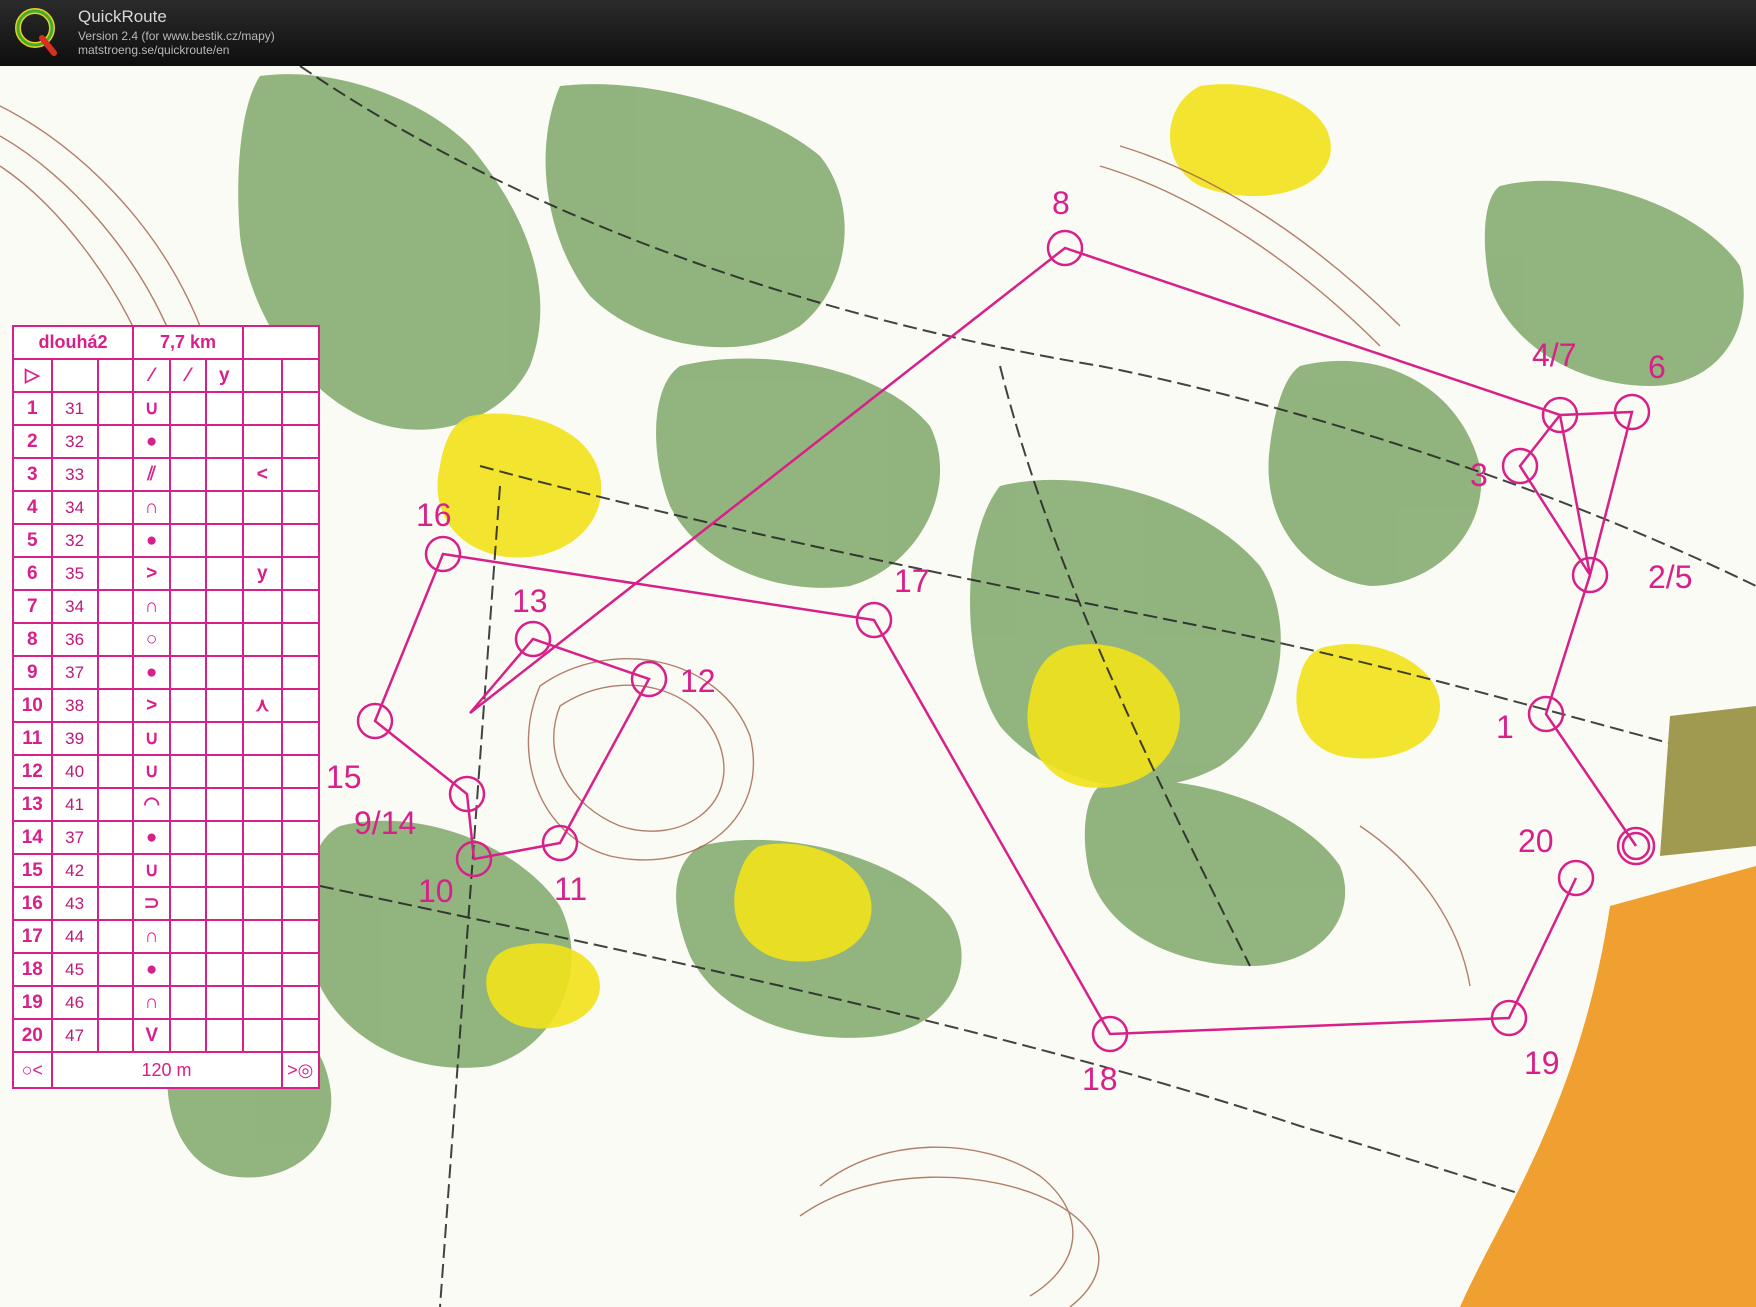  What do you see at coordinates (151, 573) in the screenshot?
I see `feature-symbol-icon: >` at bounding box center [151, 573].